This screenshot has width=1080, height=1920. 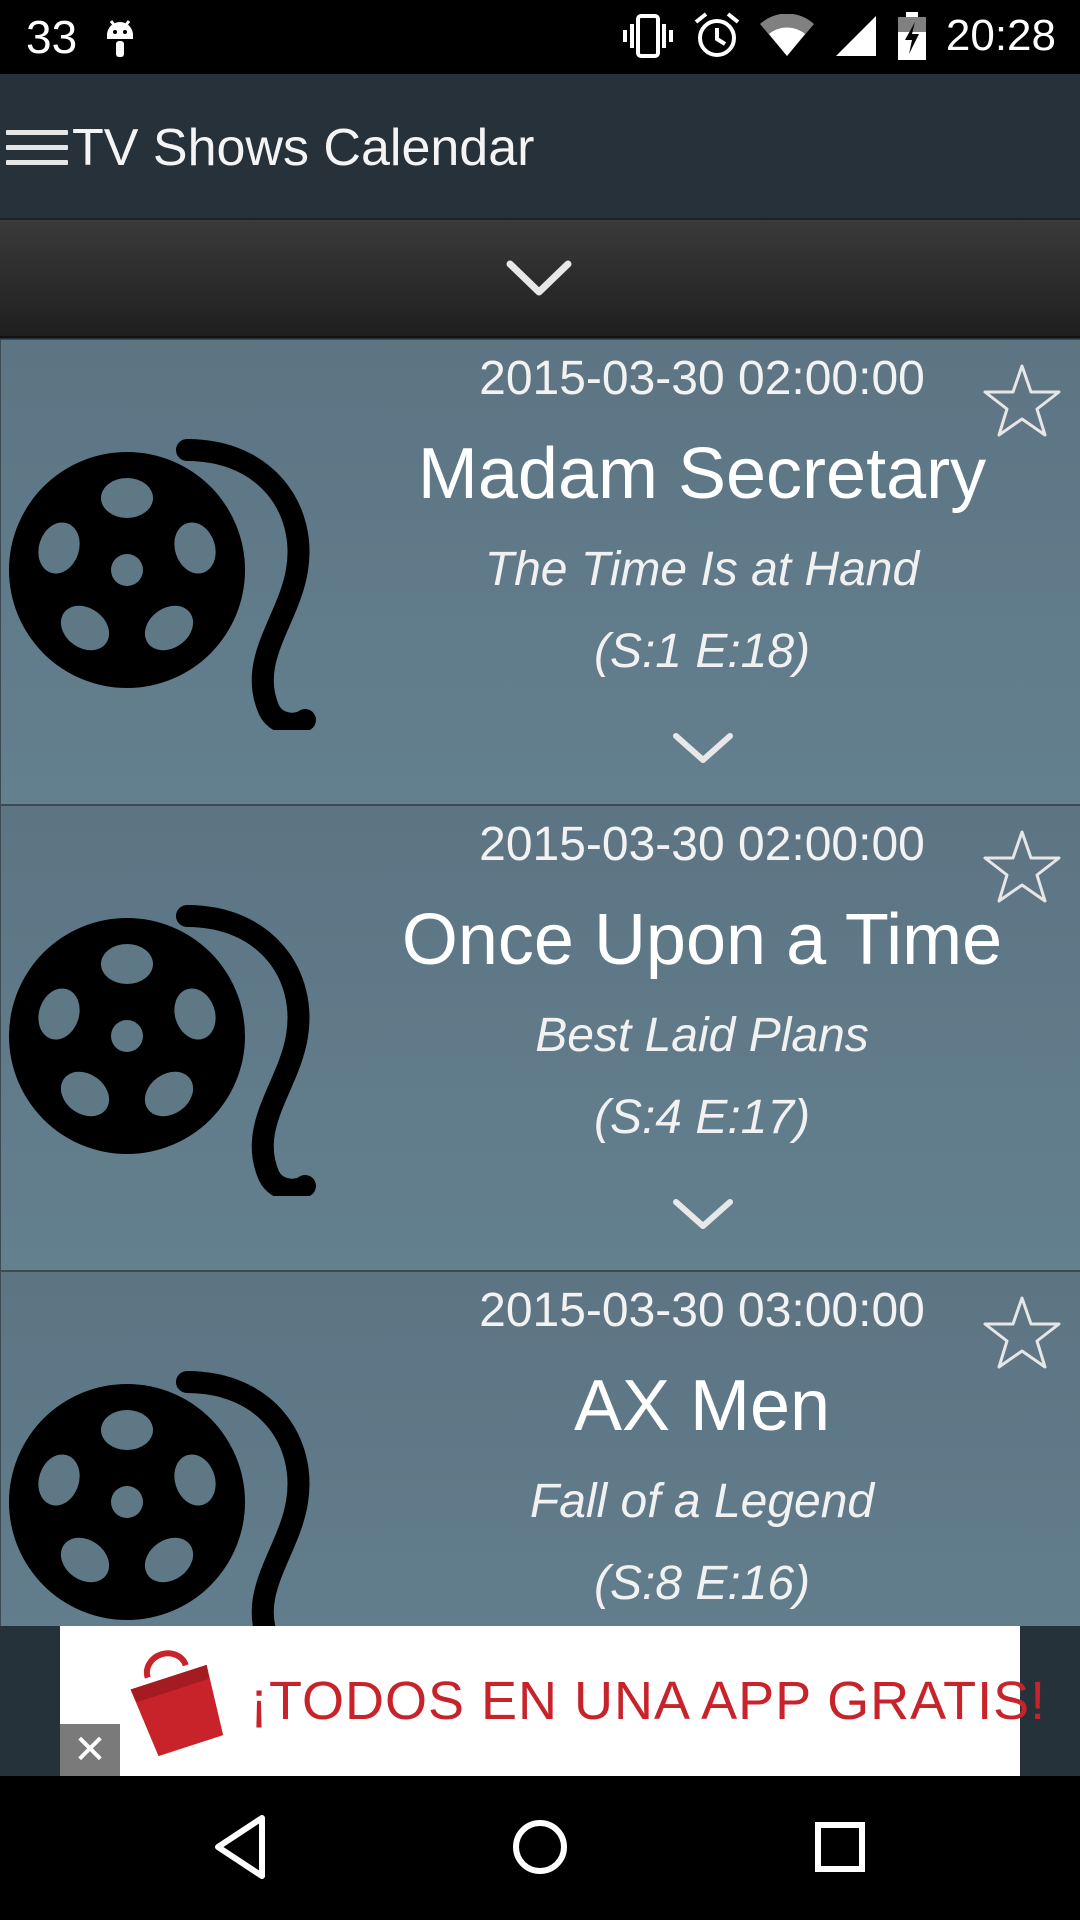 What do you see at coordinates (702, 651) in the screenshot?
I see `episode-number: (S:1 E:18)` at bounding box center [702, 651].